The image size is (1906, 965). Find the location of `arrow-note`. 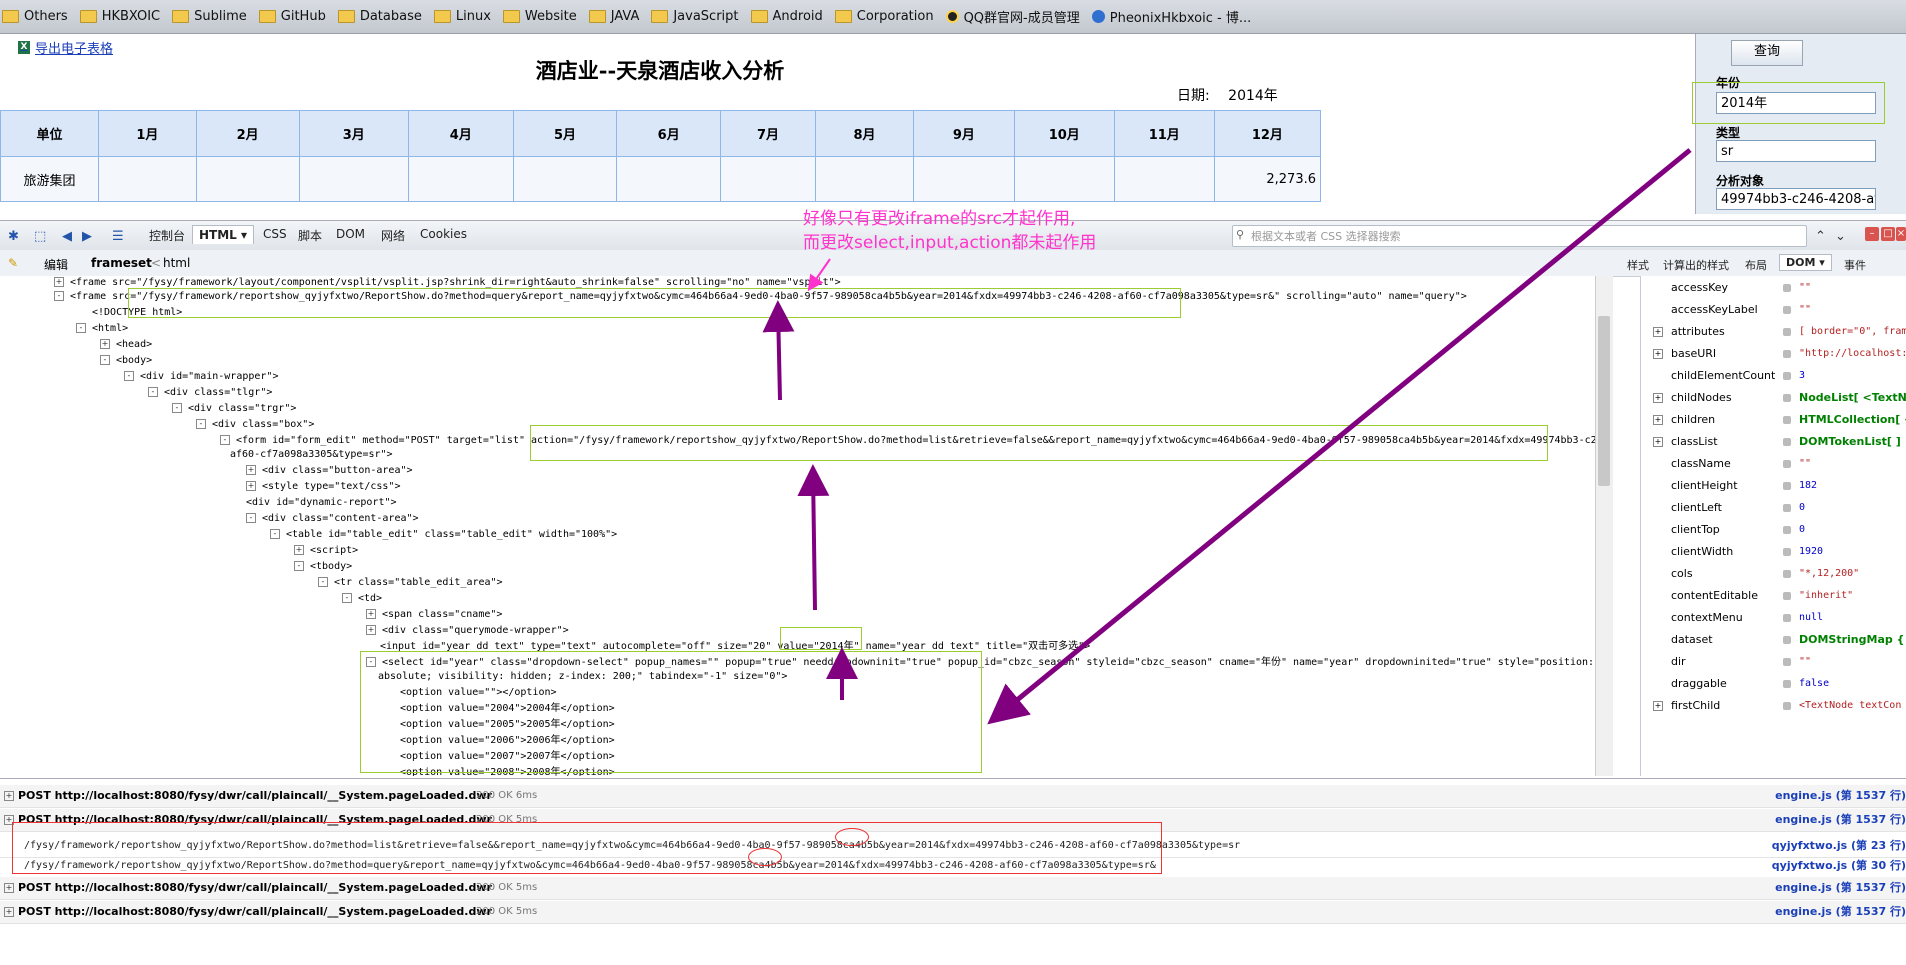

arrow-note is located at coordinates (819, 275).